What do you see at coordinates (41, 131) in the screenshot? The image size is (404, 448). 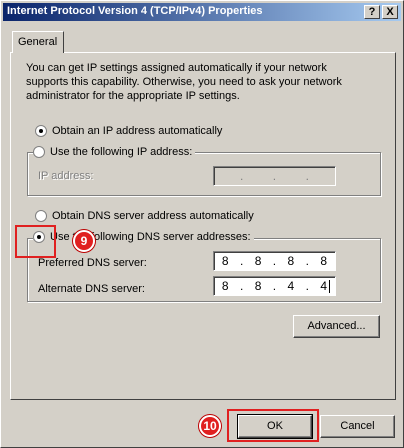 I see `radio-selected-icon` at bounding box center [41, 131].